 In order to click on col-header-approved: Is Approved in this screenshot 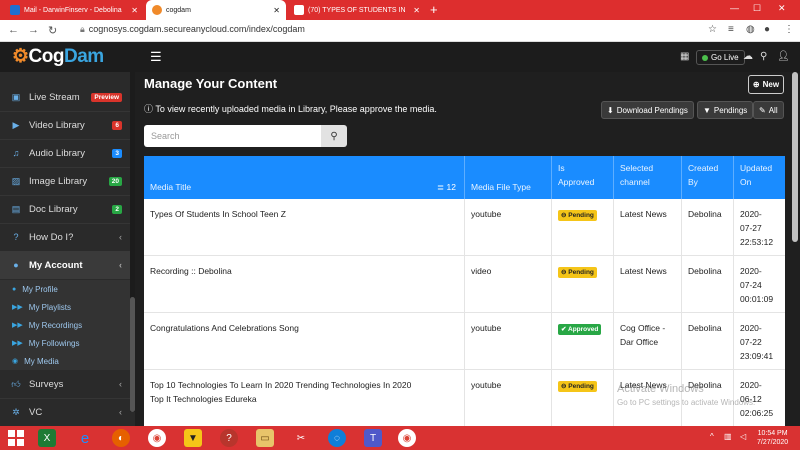, I will do `click(582, 177)`.